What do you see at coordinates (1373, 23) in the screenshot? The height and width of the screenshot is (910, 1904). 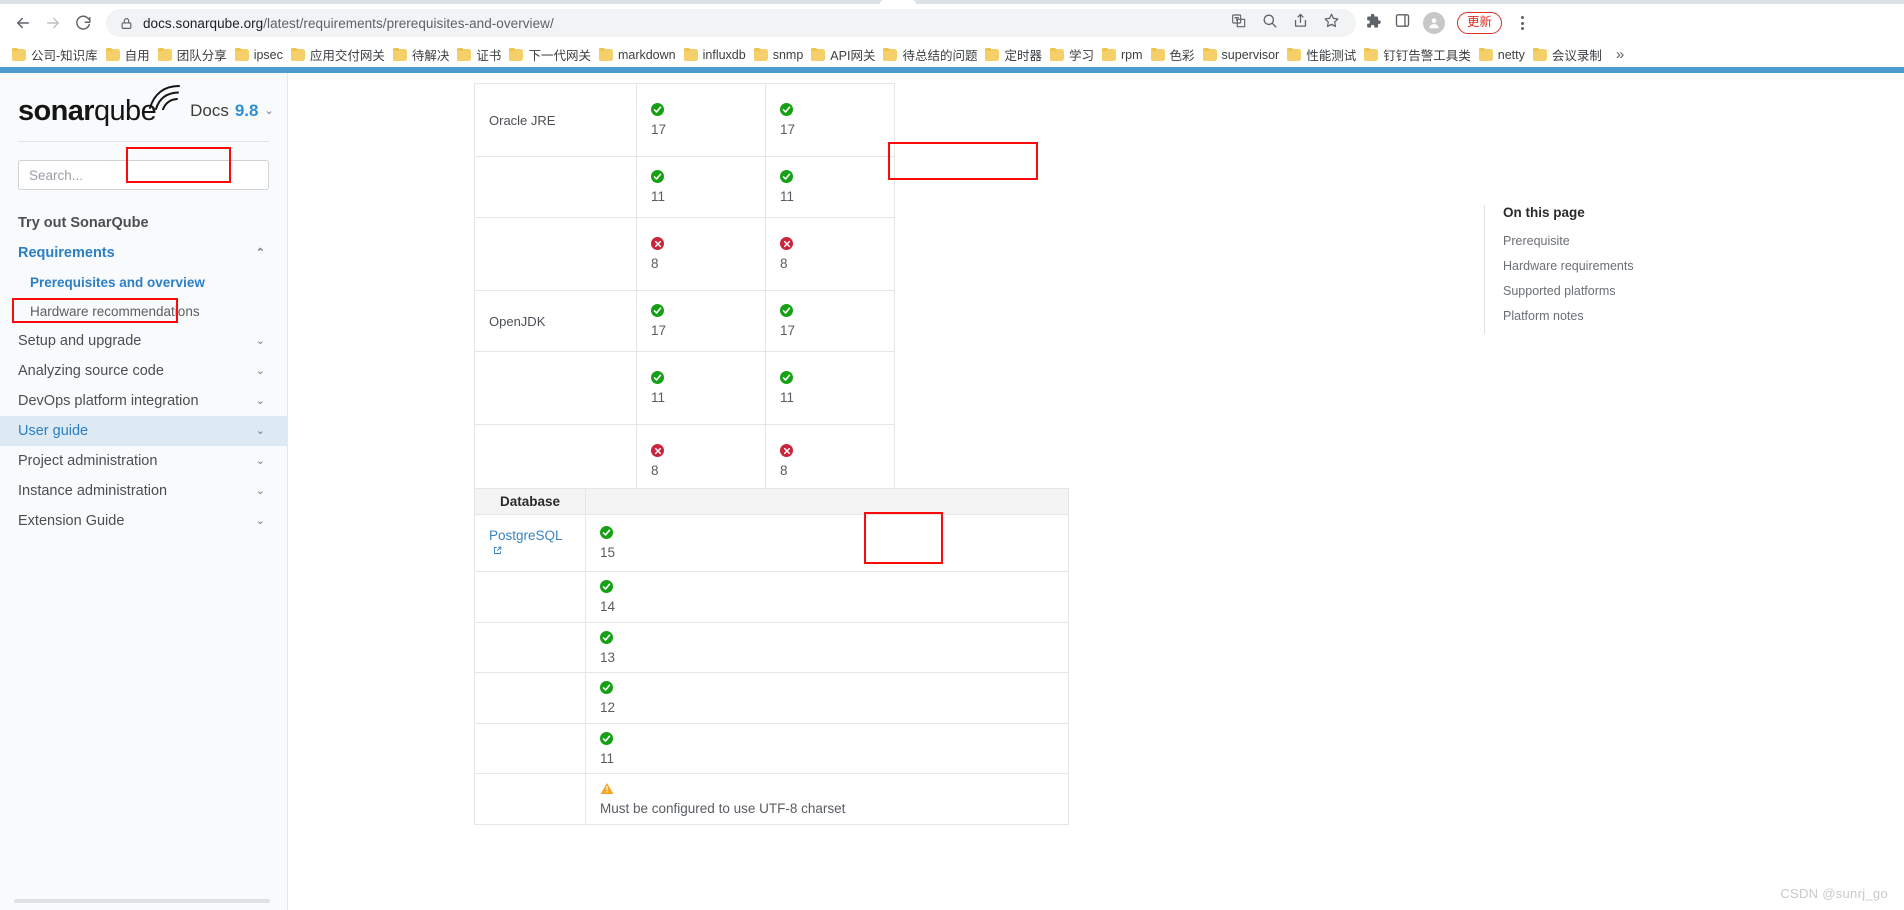 I see `extensions-icon` at bounding box center [1373, 23].